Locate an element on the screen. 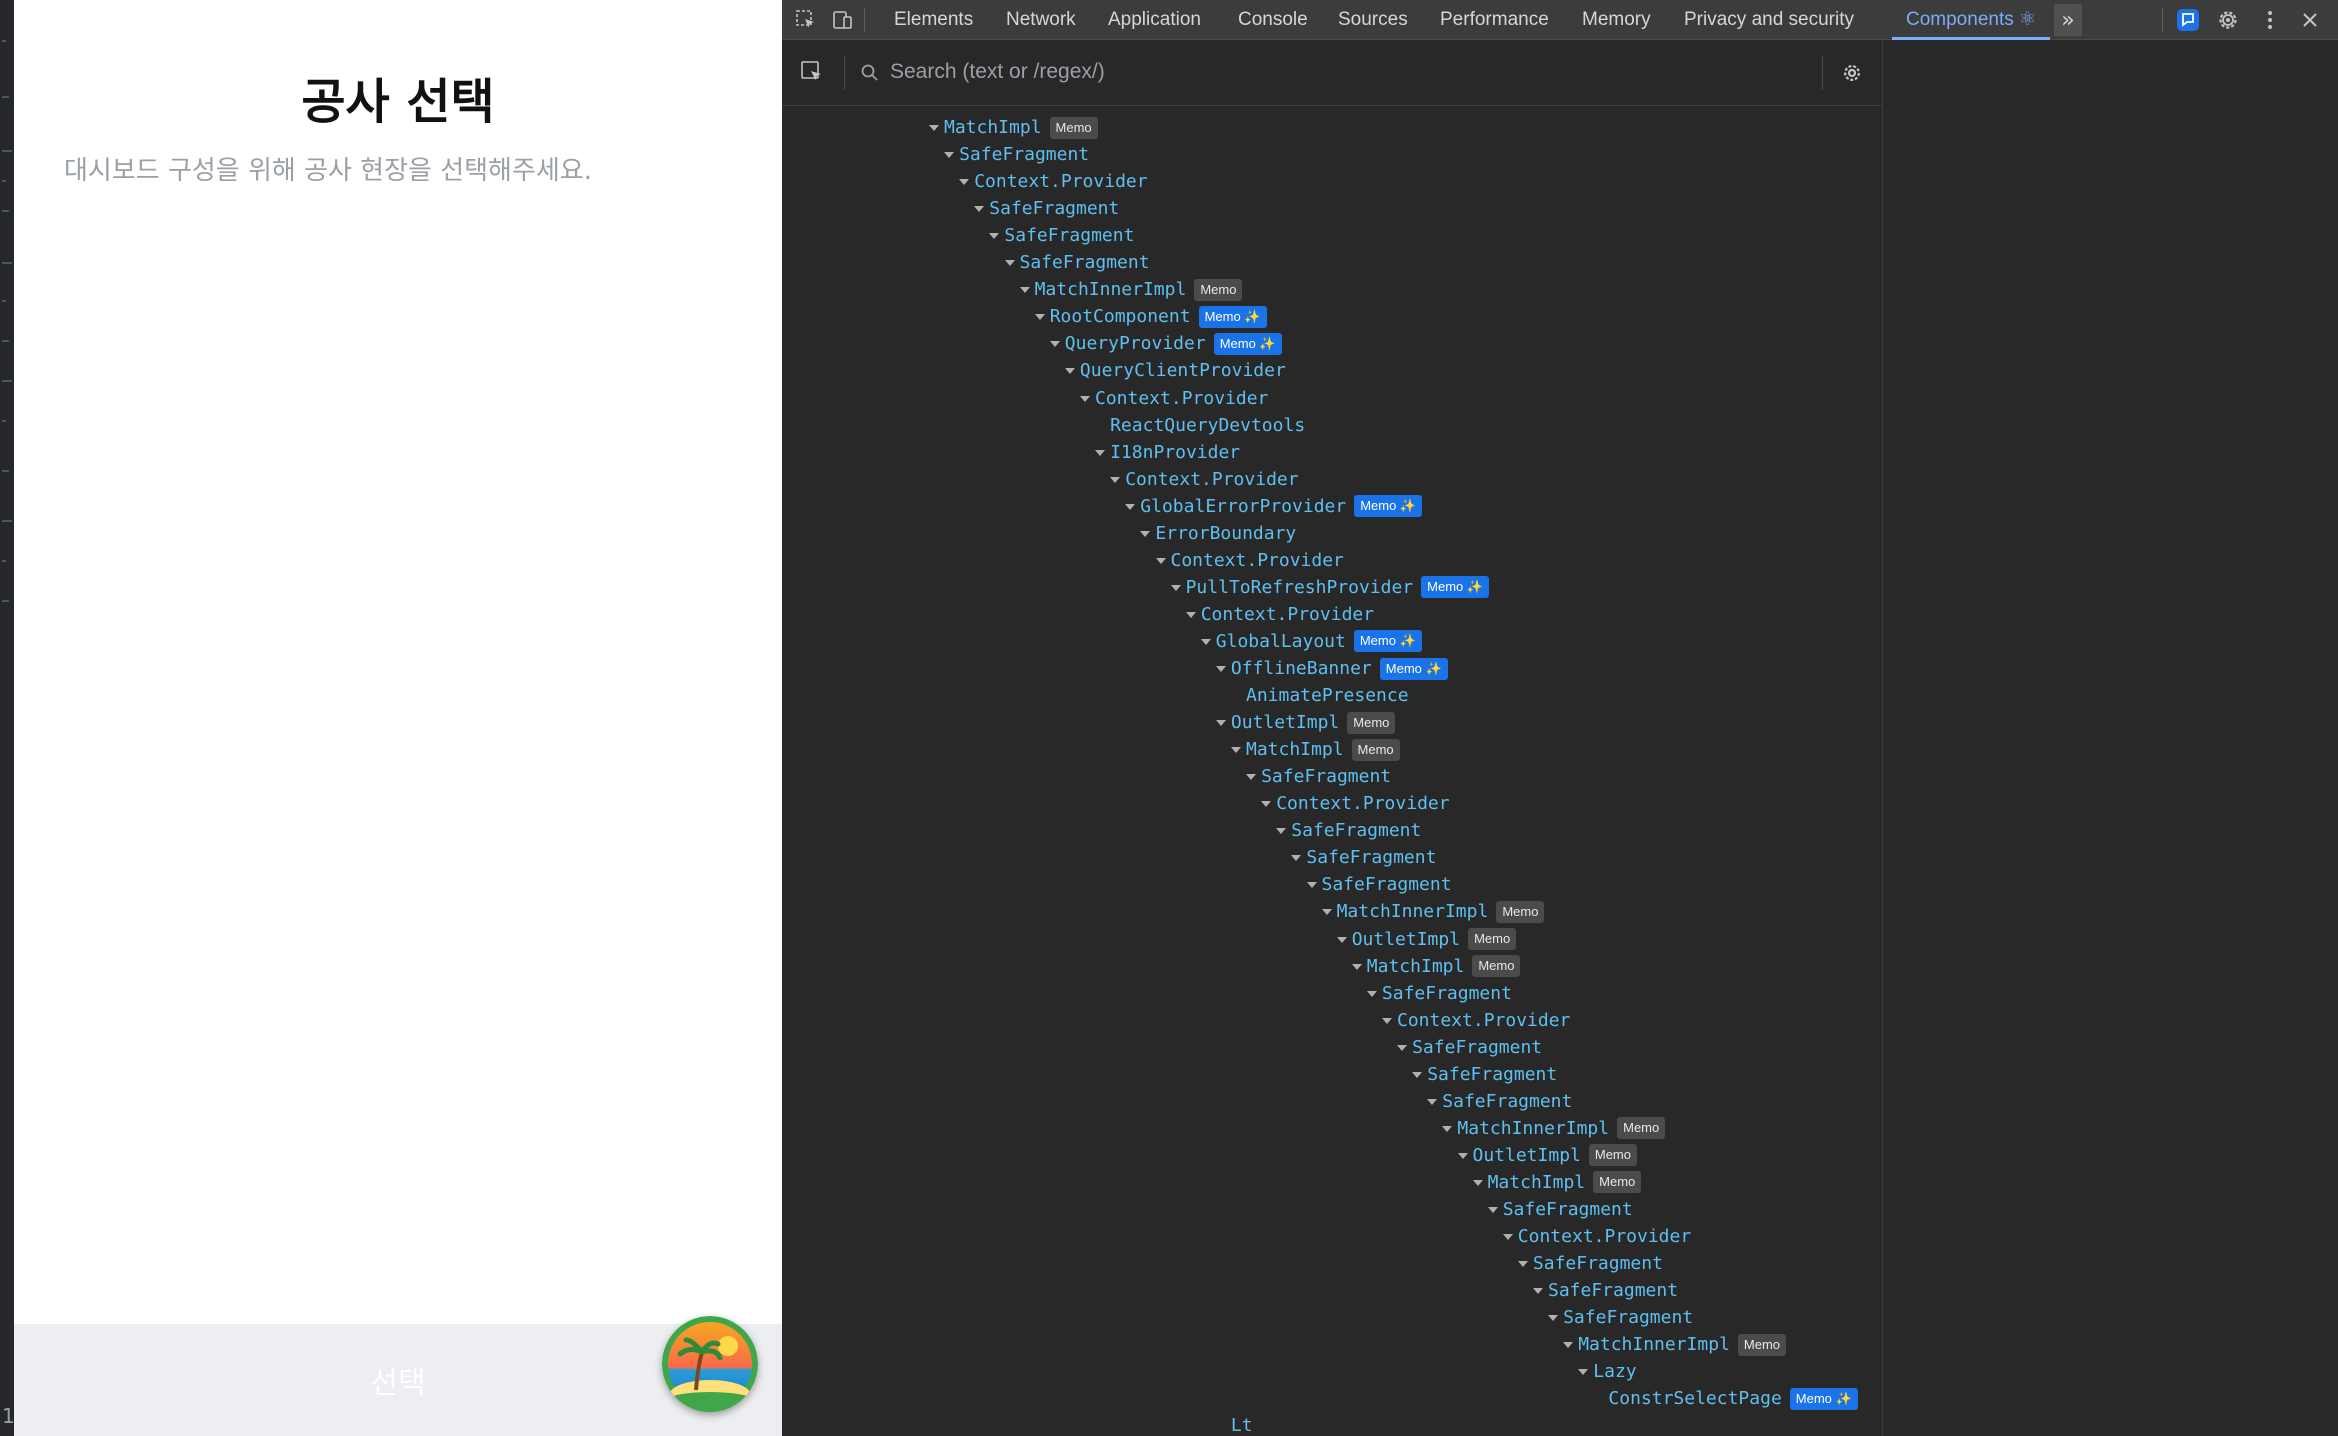 This screenshot has height=1436, width=2338. tree-row: GlobalErrorProvider Memo ✨ is located at coordinates (1273, 506).